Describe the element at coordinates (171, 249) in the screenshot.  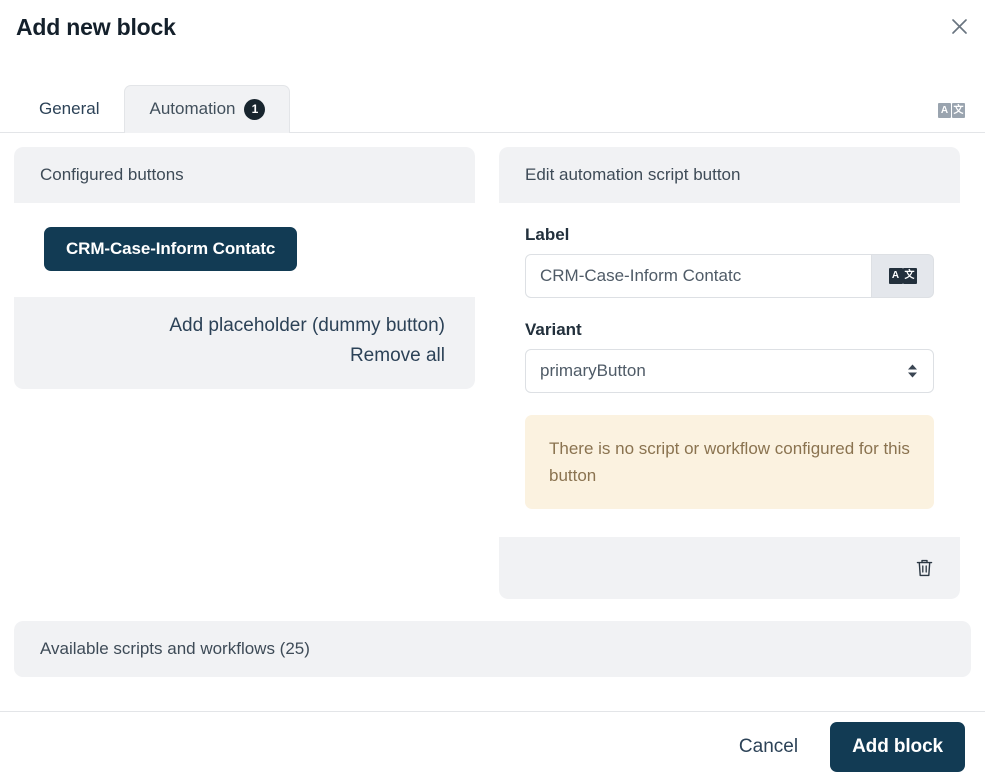
I see `configured-button-item: CRM-Case-Inform Contatc` at that location.